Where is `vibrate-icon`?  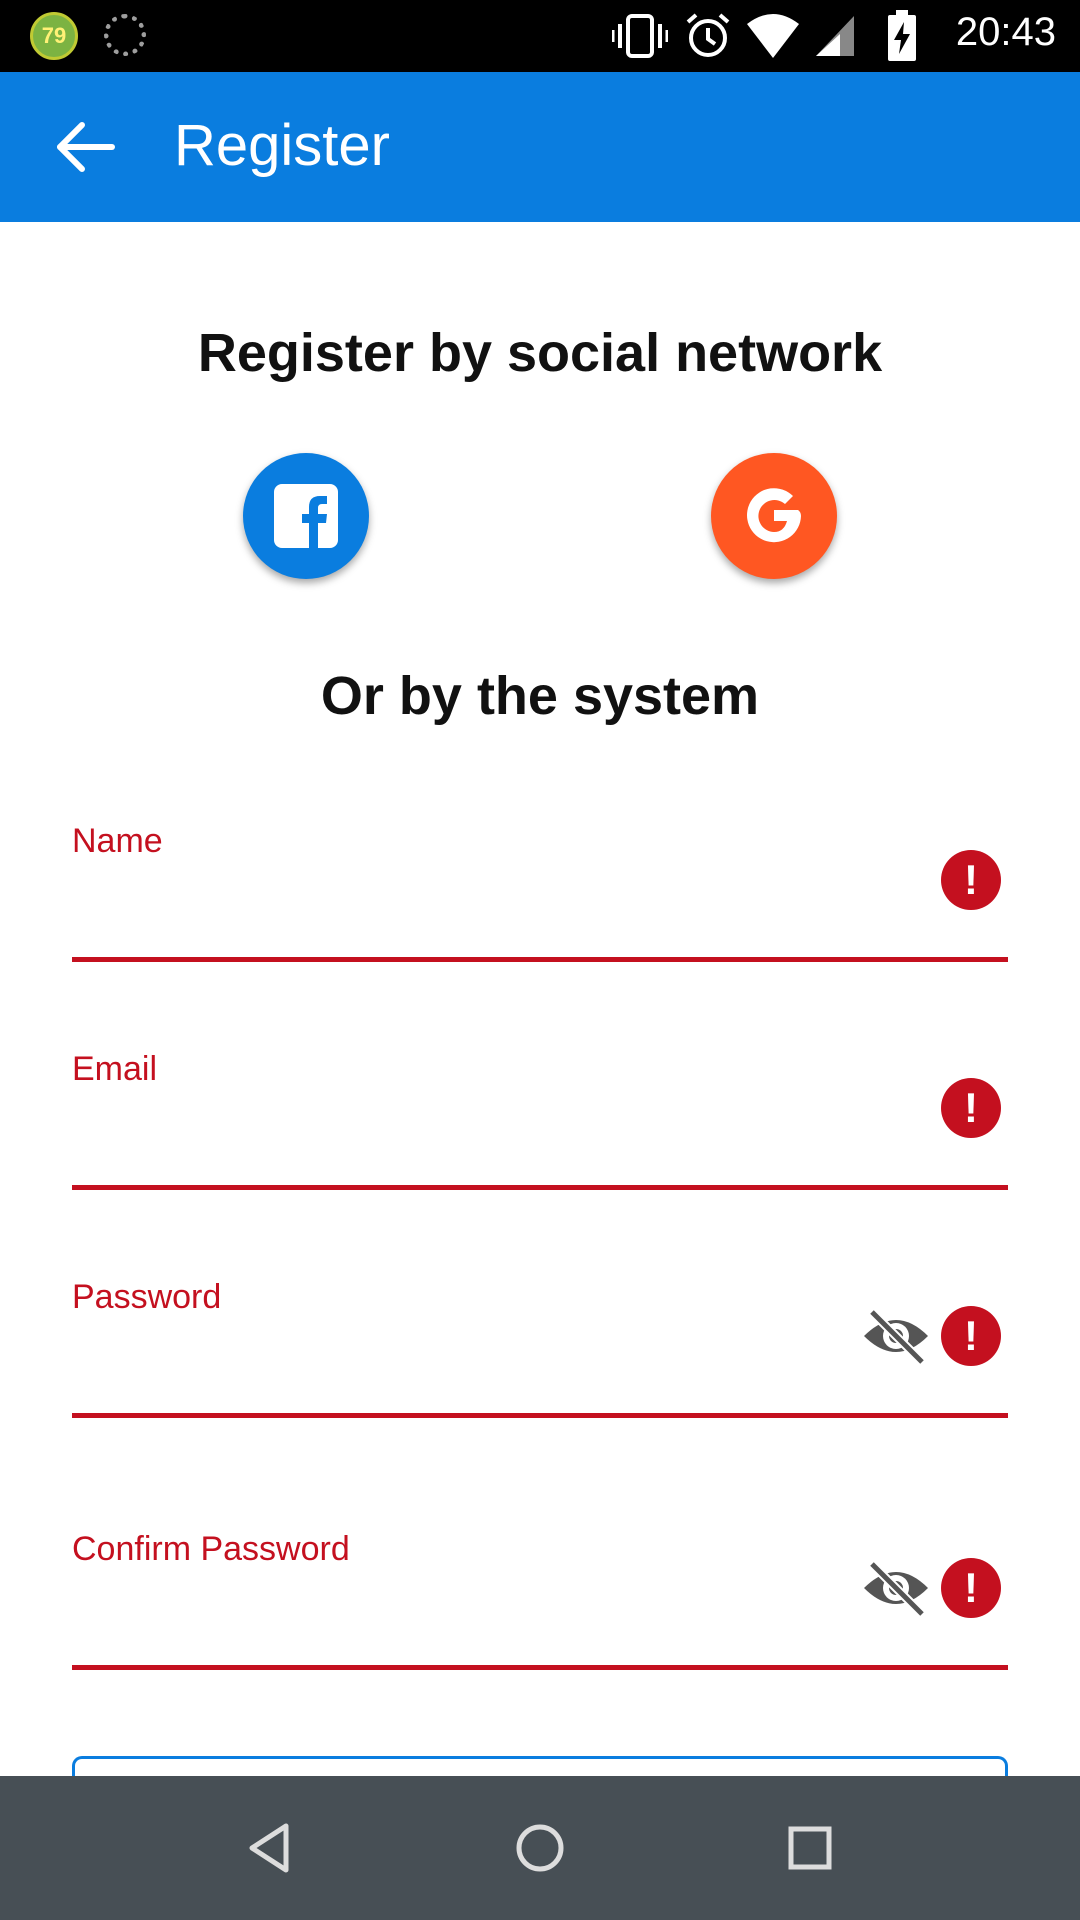
vibrate-icon is located at coordinates (640, 36).